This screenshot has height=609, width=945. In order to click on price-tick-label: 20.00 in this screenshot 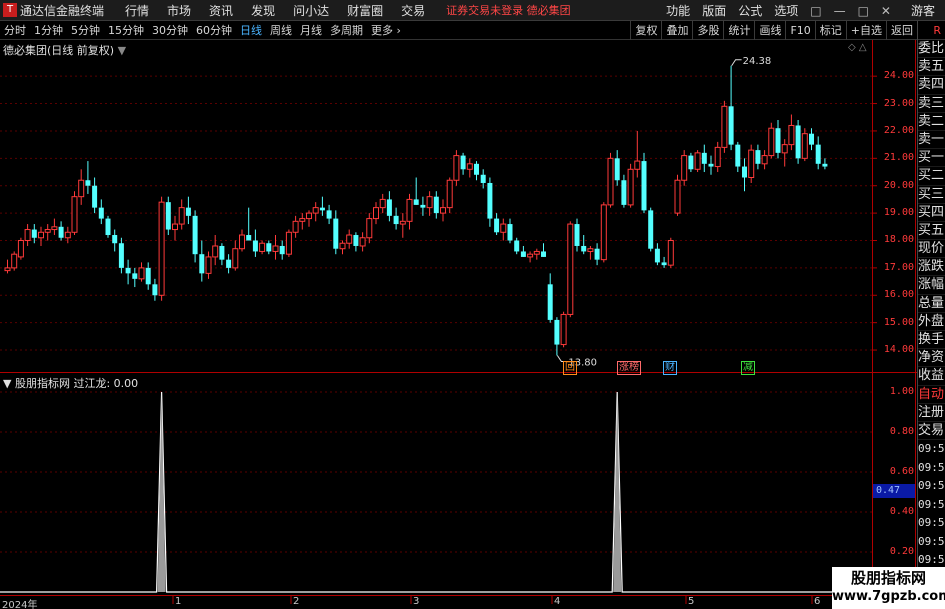, I will do `click(898, 185)`.